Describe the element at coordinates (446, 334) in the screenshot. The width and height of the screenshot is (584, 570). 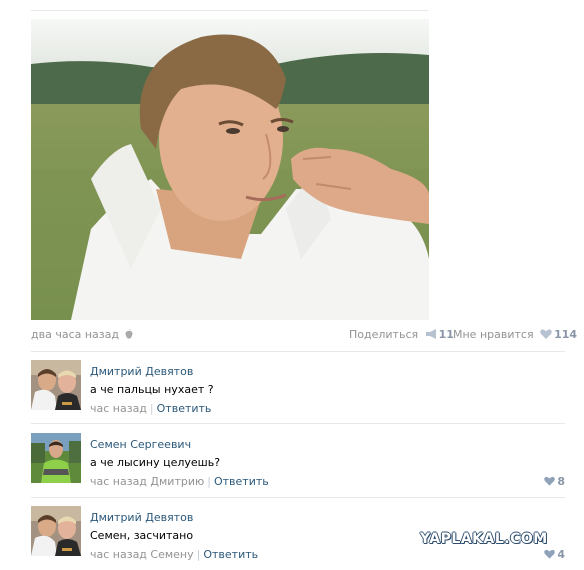
I see `share-count: 11` at that location.